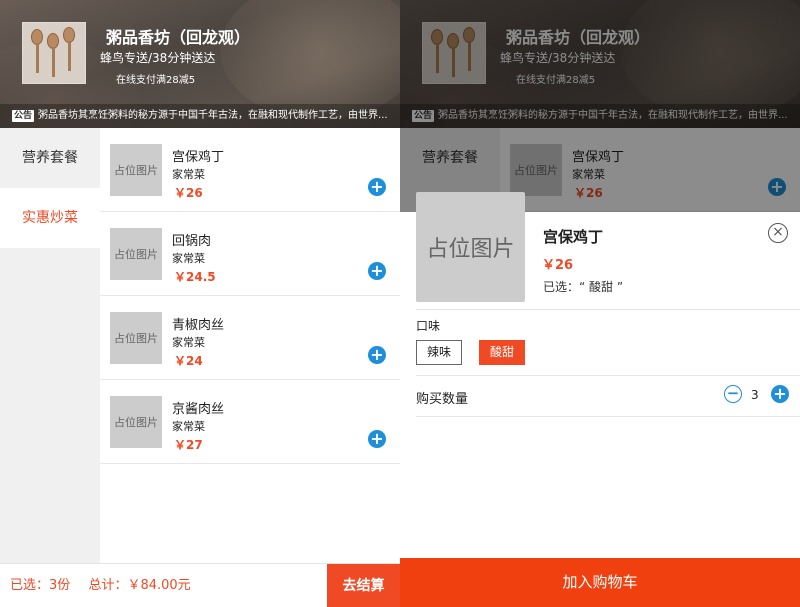  I want to click on food-price: ￥24, so click(188, 361).